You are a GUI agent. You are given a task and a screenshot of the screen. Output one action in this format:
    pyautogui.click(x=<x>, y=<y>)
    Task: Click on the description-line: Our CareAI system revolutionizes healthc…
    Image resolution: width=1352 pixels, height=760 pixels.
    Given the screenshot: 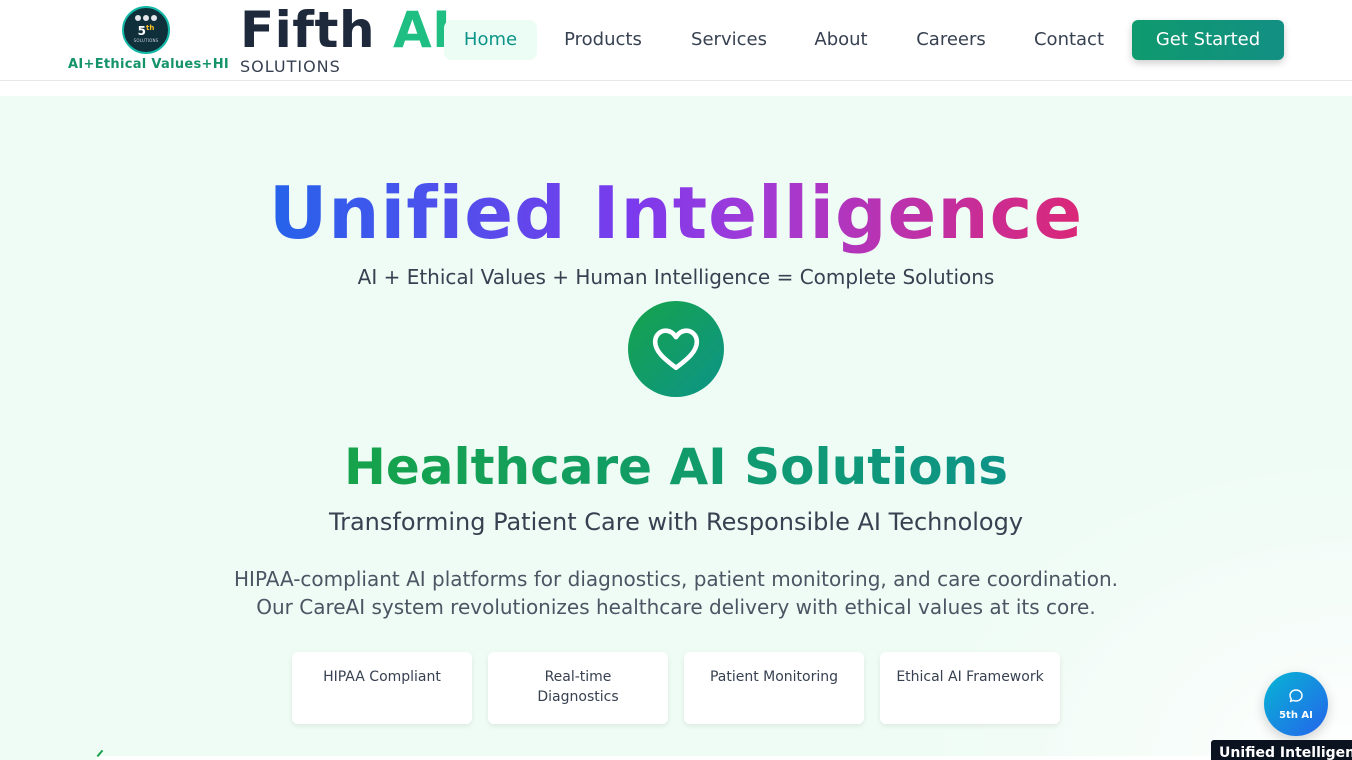 What is the action you would take?
    pyautogui.click(x=676, y=607)
    